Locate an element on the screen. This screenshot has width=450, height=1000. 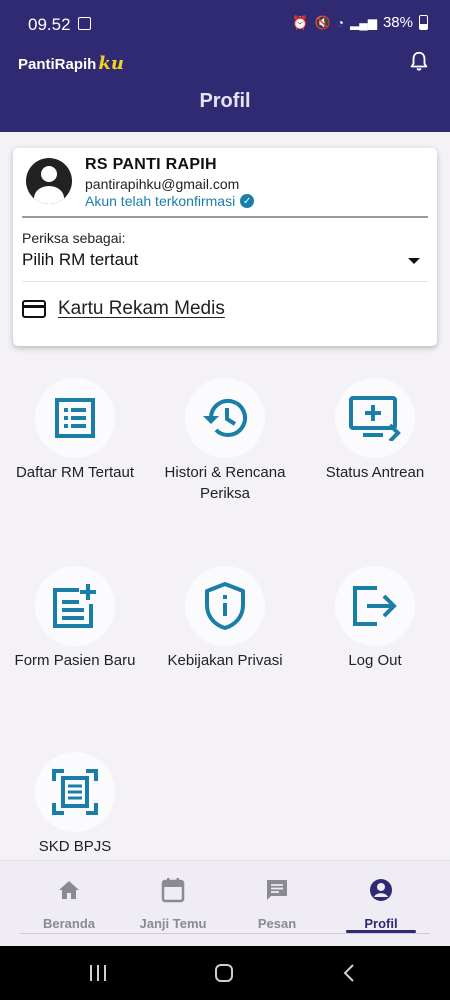
system-navigation-bar is located at coordinates (225, 973).